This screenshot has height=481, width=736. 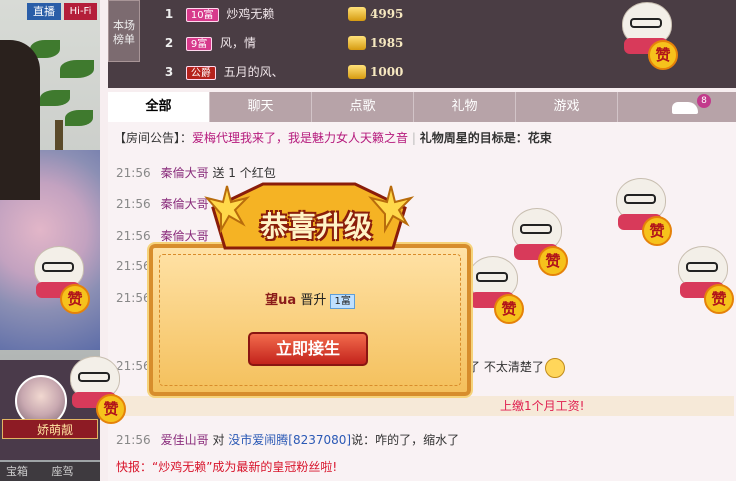 I want to click on tab-gifts: 礼物, so click(x=465, y=107).